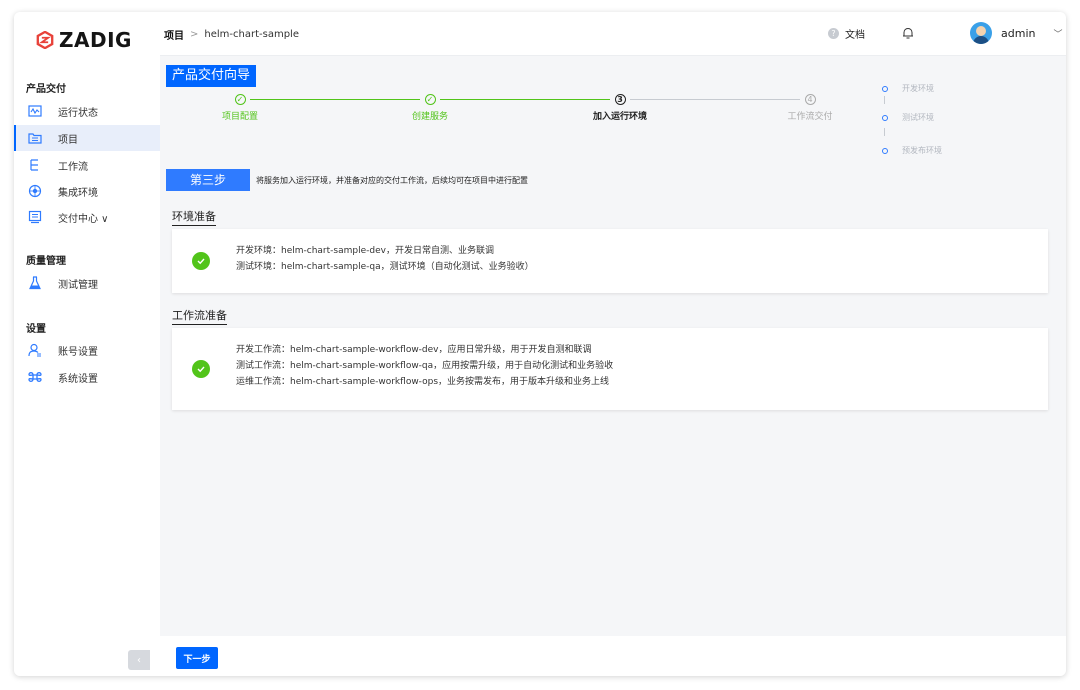 Image resolution: width=1080 pixels, height=690 pixels. Describe the element at coordinates (45, 40) in the screenshot. I see `zadig-logo-icon` at that location.